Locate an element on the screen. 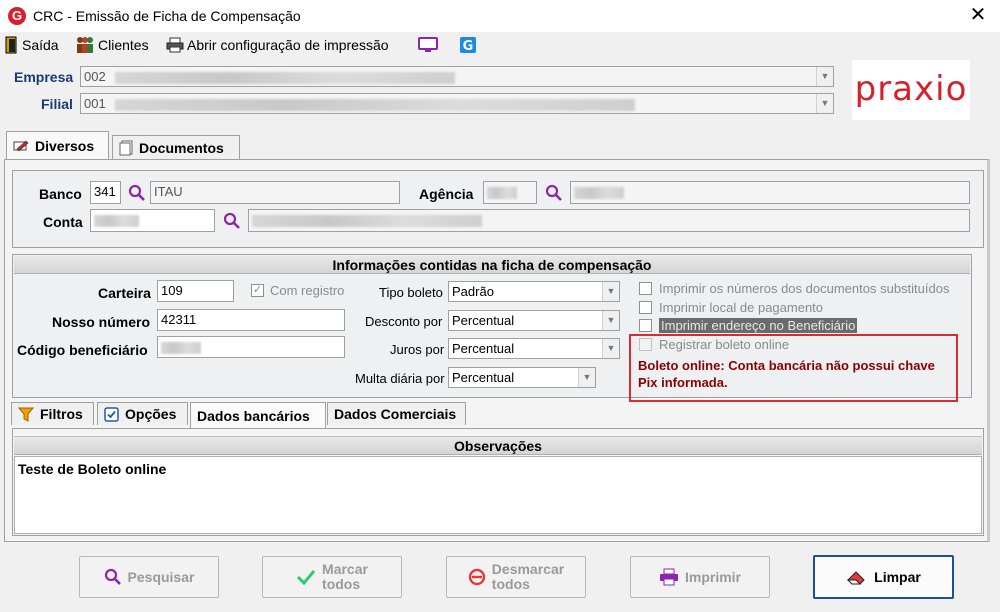  clients-button: Clientes is located at coordinates (112, 45).